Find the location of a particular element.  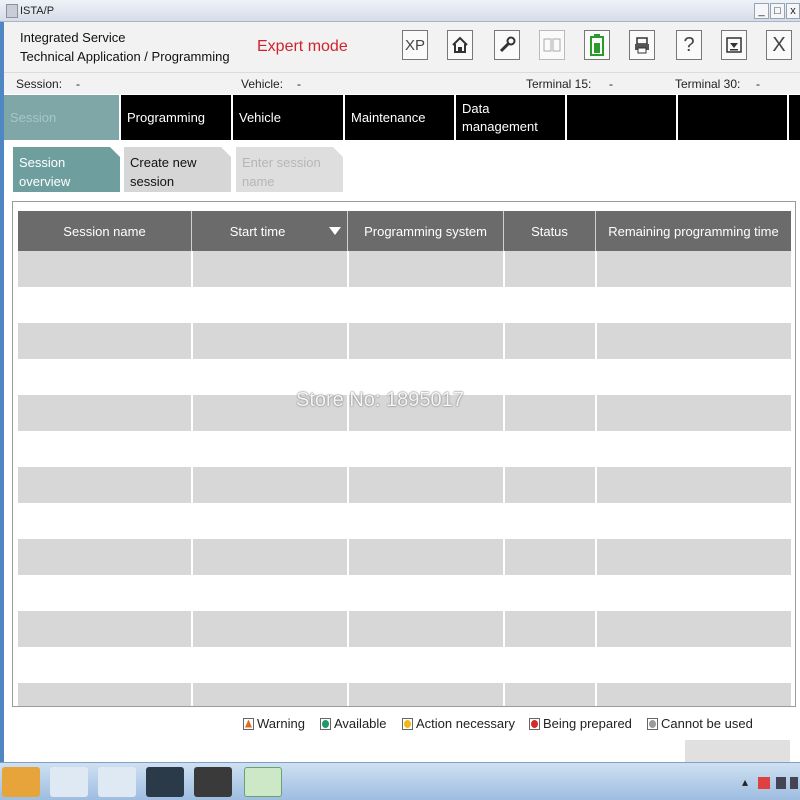

column-header-programming-system: Programming system is located at coordinates (426, 231).